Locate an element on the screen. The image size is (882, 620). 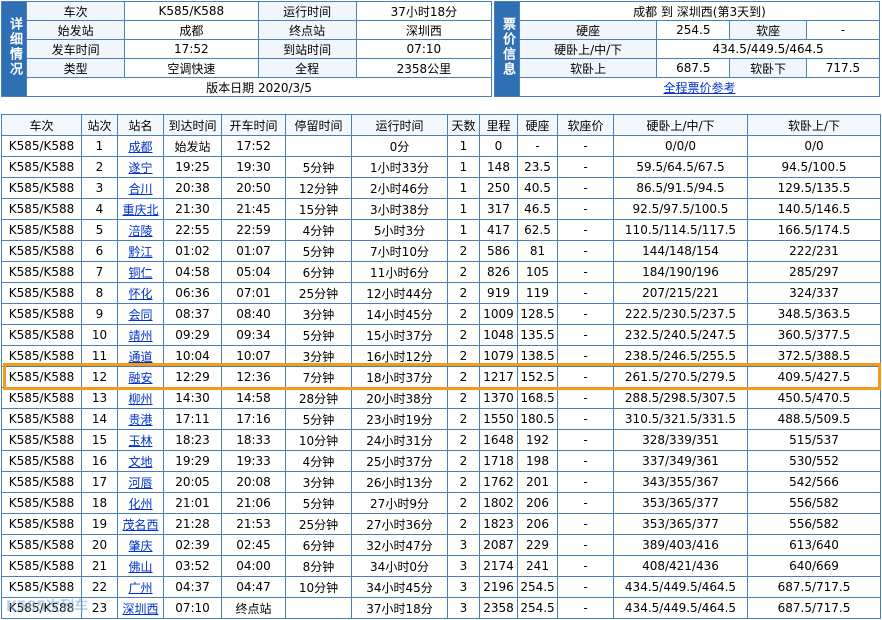
table-cell: 152.5 is located at coordinates (537, 377).